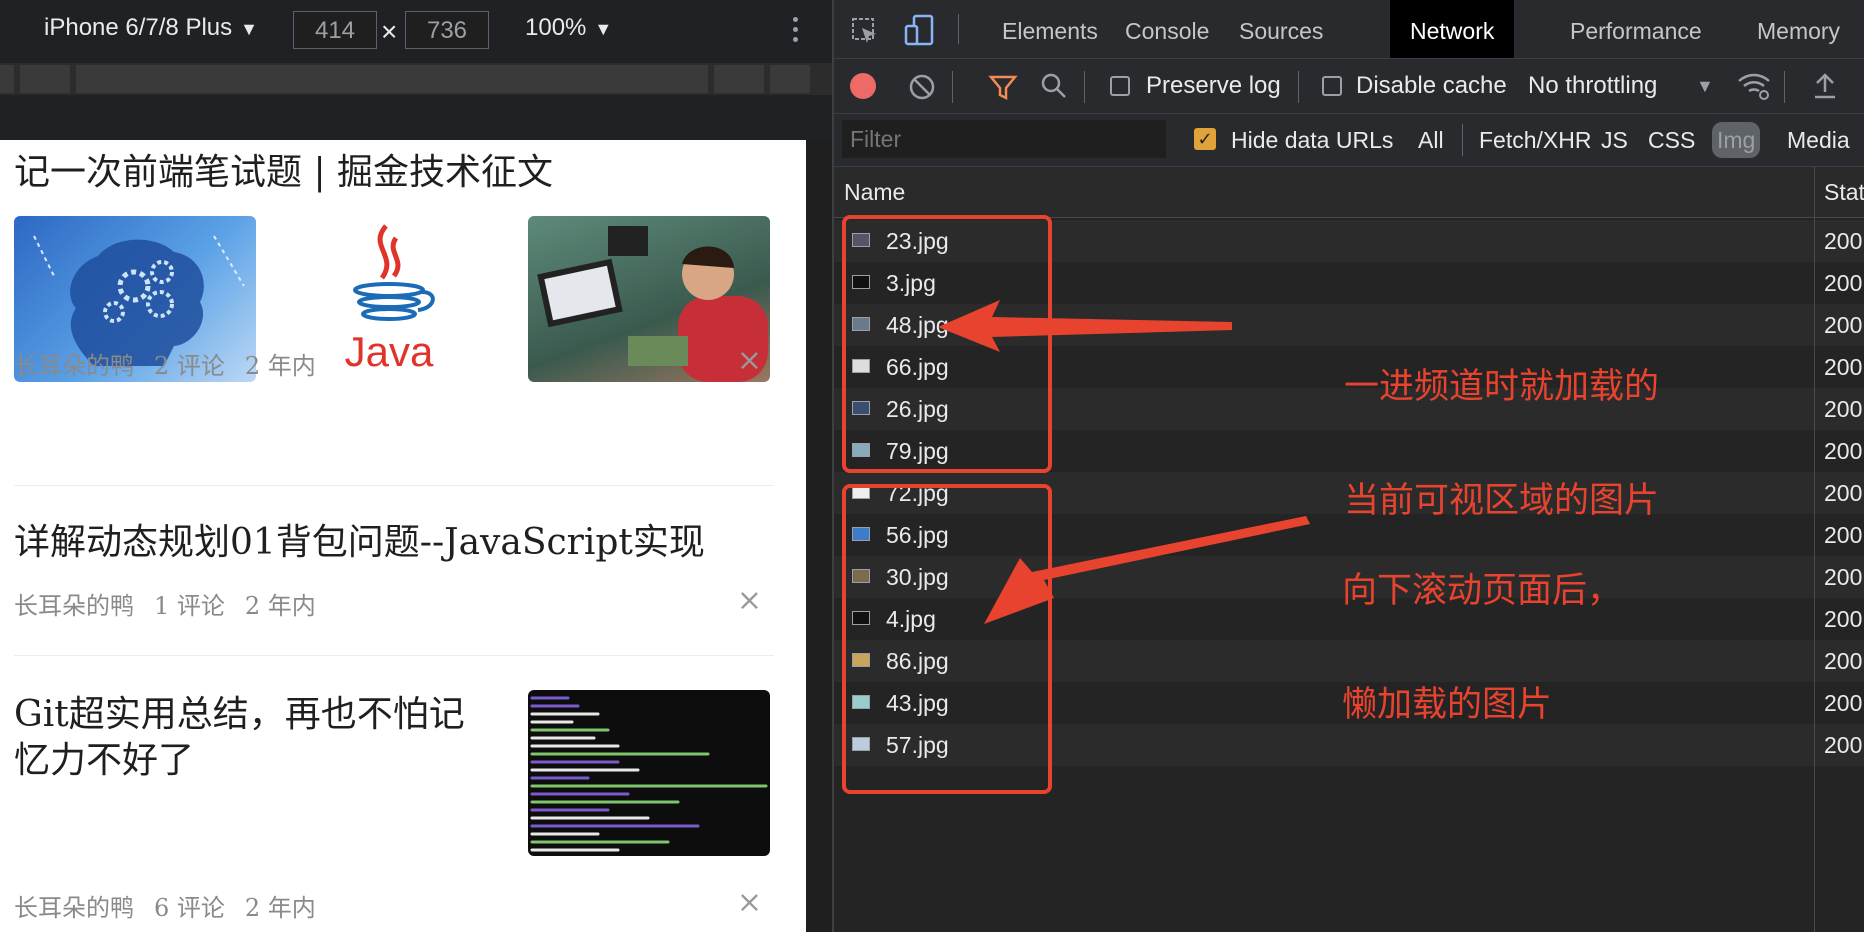 This screenshot has width=1864, height=932. Describe the element at coordinates (1754, 86) in the screenshot. I see `network-conditions-icon` at that location.